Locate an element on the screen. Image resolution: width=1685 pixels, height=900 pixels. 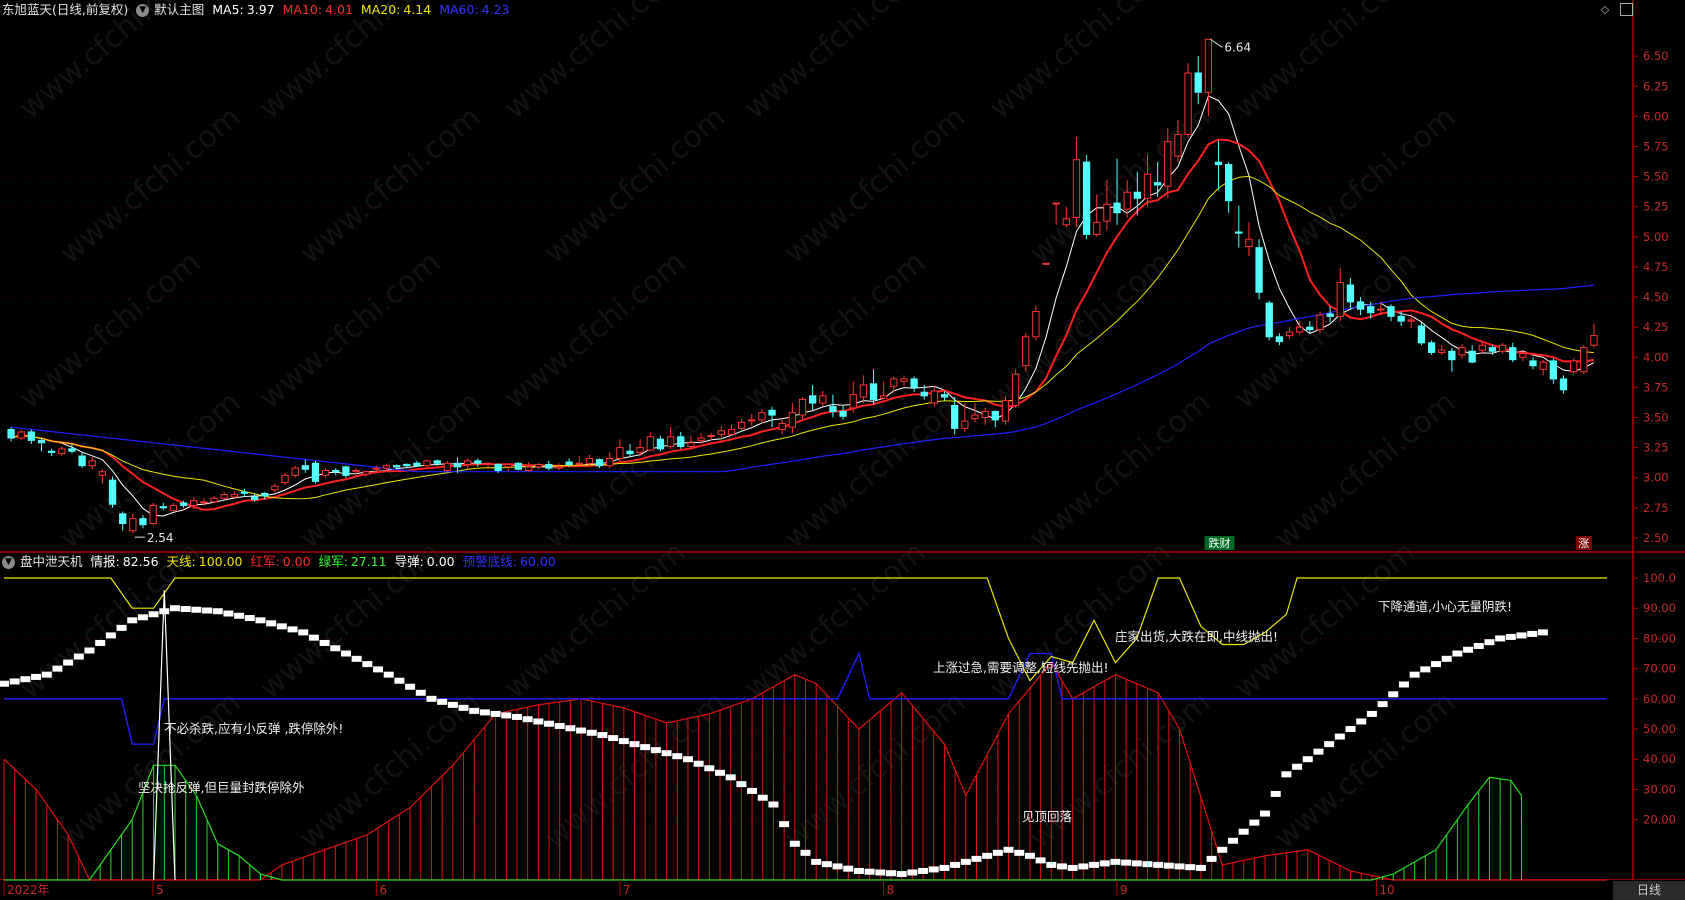
intel-label: 情报: is located at coordinates (105, 561).